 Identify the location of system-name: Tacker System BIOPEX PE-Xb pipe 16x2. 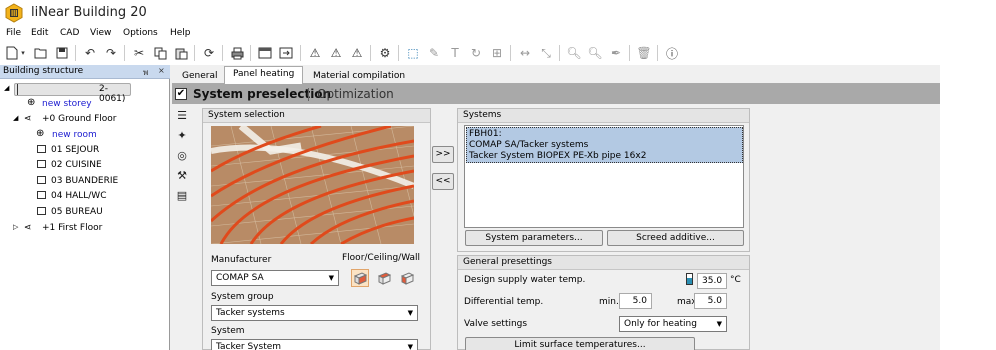
(558, 156).